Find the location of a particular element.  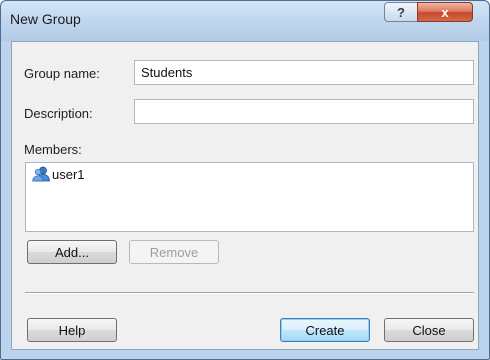

description-input is located at coordinates (304, 111).